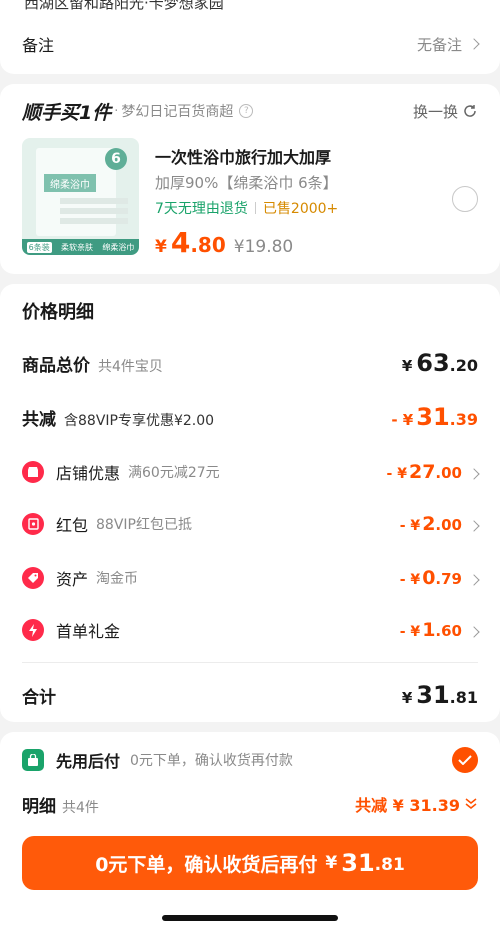 The image size is (500, 931). What do you see at coordinates (72, 579) in the screenshot?
I see `item-label: 资产` at bounding box center [72, 579].